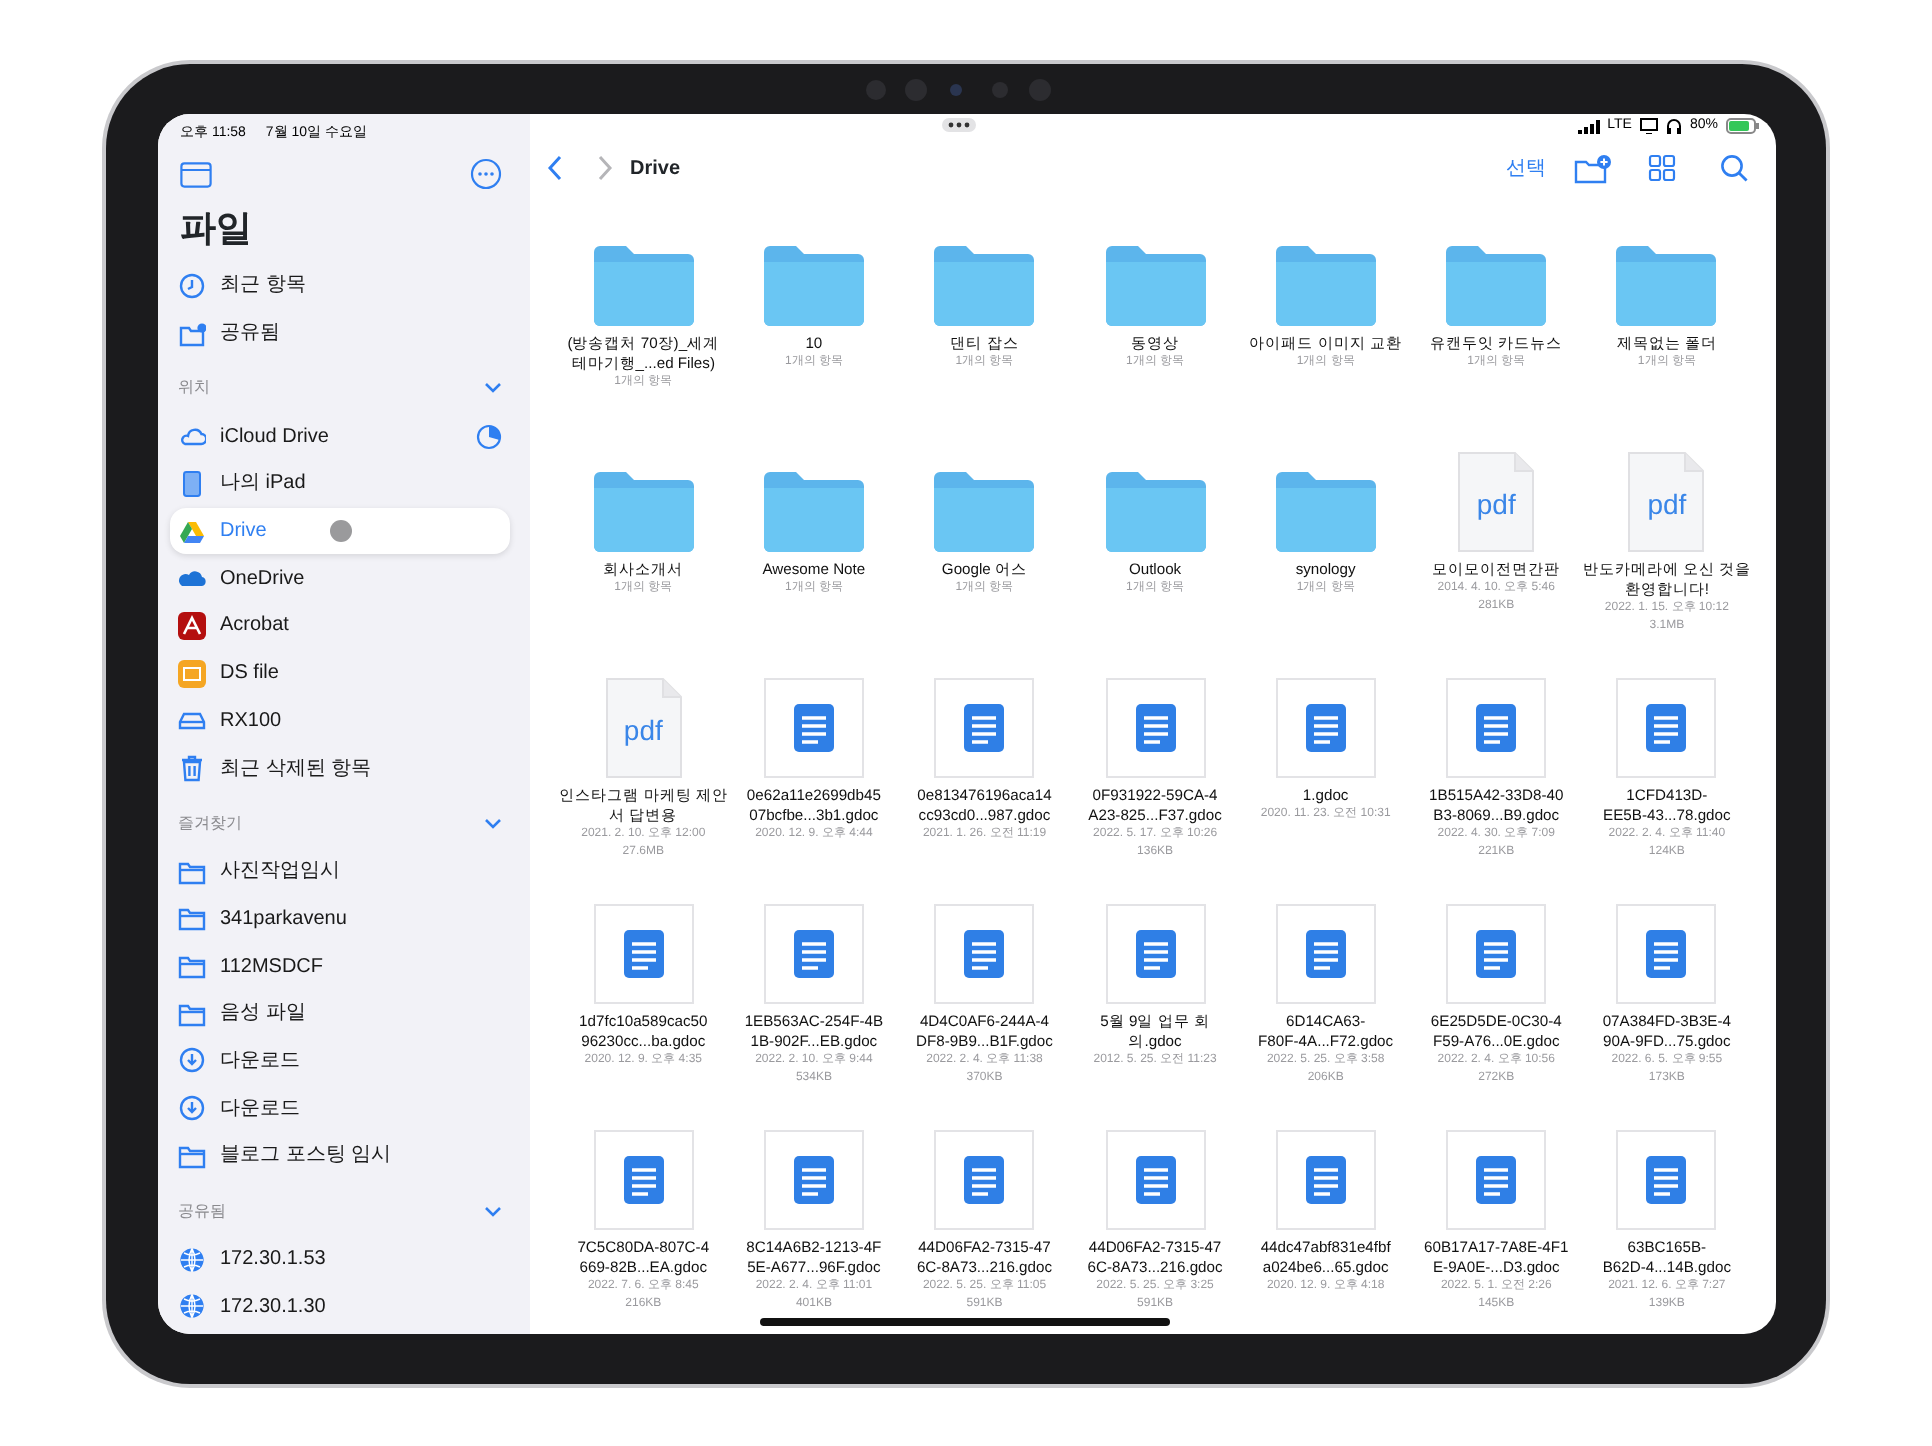 The height and width of the screenshot is (1446, 1932). I want to click on sidebar-item: Drive, so click(340, 531).